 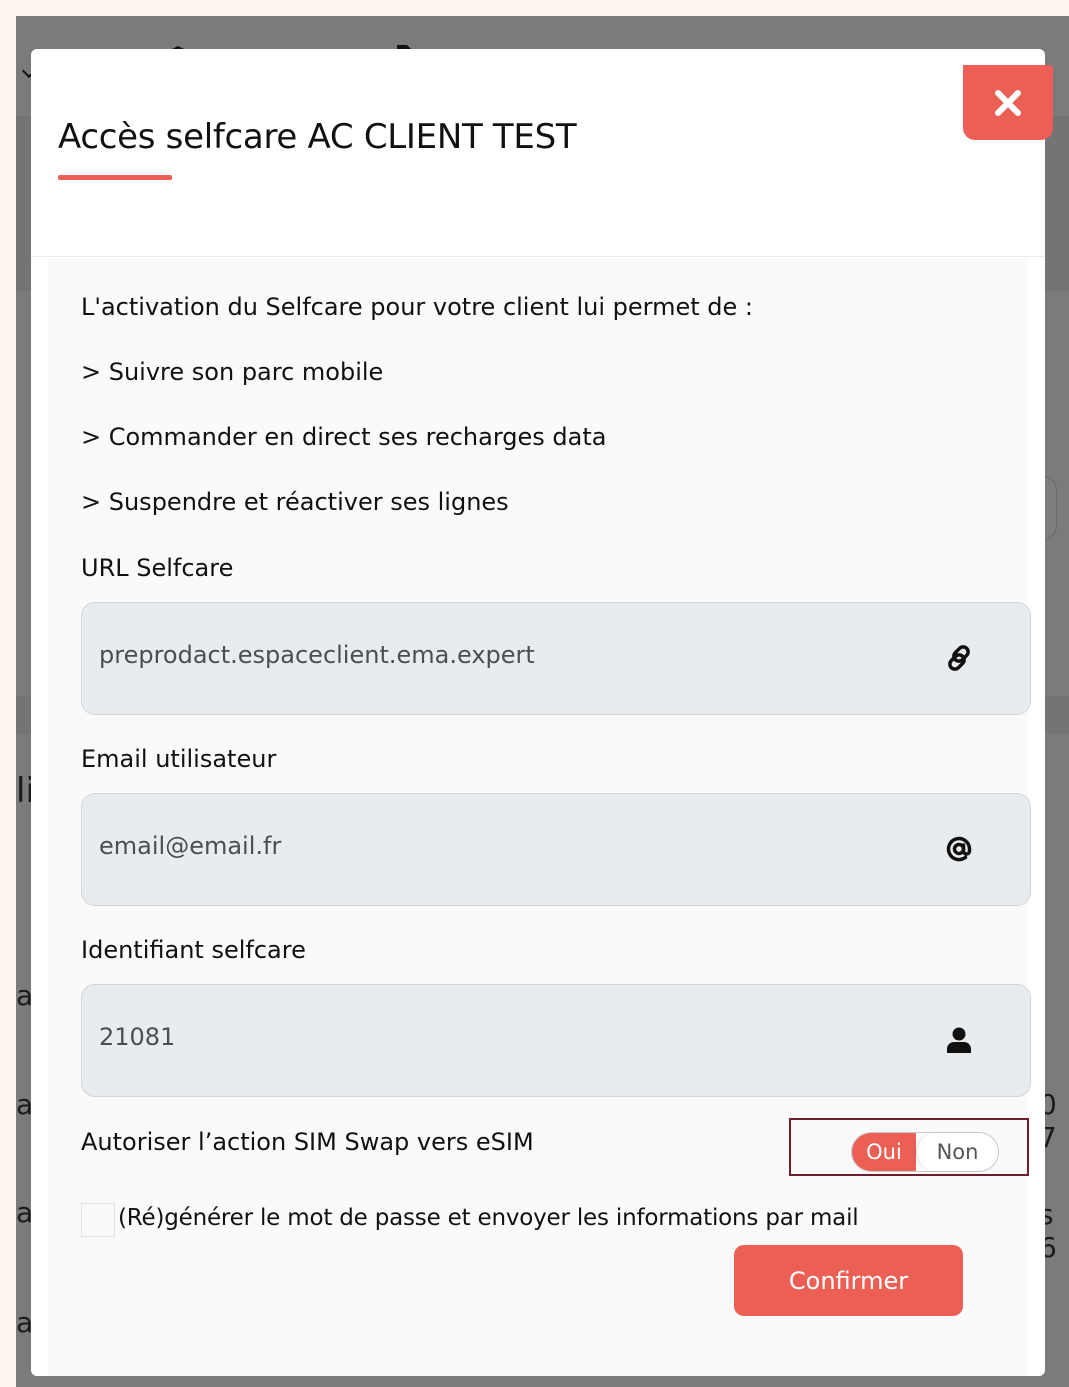 I want to click on identifier-value: 21081, so click(x=137, y=1037).